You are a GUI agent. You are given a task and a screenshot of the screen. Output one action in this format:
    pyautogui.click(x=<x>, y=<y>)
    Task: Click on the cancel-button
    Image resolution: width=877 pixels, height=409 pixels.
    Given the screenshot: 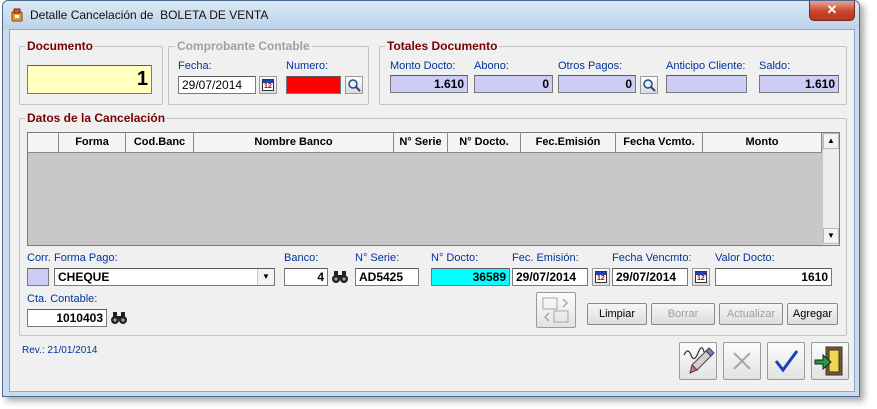 What is the action you would take?
    pyautogui.click(x=742, y=361)
    